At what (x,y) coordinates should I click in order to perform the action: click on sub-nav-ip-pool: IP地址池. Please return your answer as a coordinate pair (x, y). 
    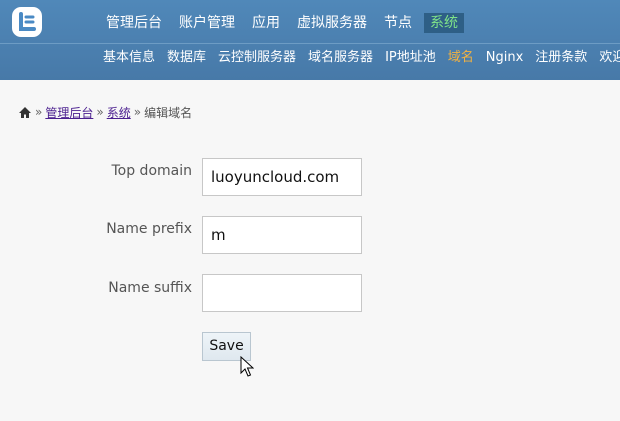
    Looking at the image, I should click on (410, 58).